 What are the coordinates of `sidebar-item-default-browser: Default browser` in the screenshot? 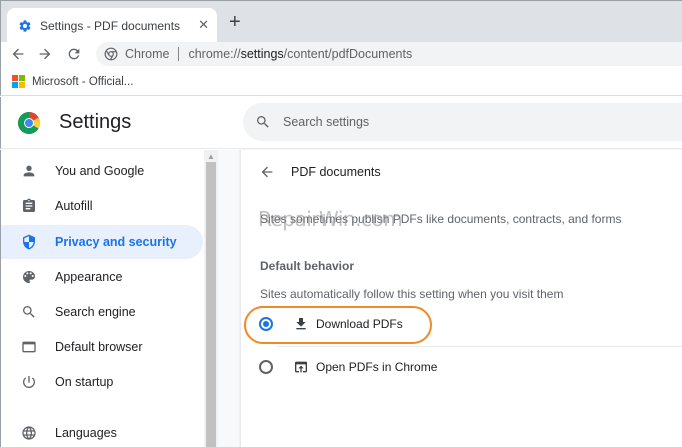 It's located at (102, 347).